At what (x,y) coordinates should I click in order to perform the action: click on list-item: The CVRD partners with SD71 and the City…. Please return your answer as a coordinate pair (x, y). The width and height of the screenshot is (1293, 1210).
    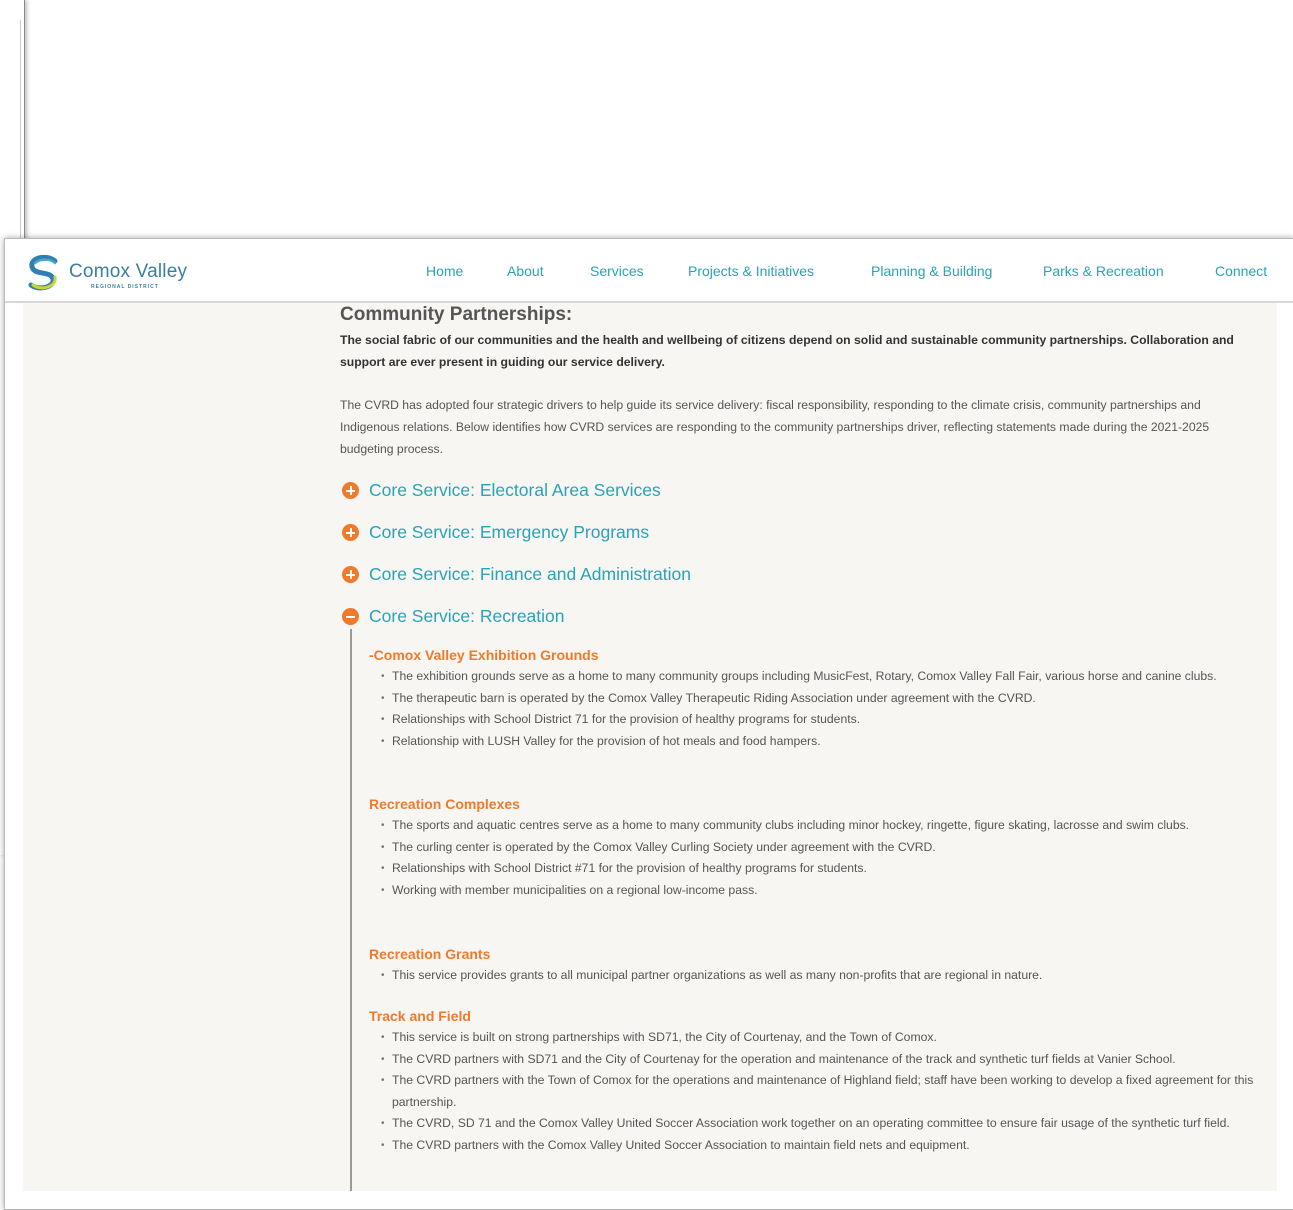
    Looking at the image, I should click on (819, 1060).